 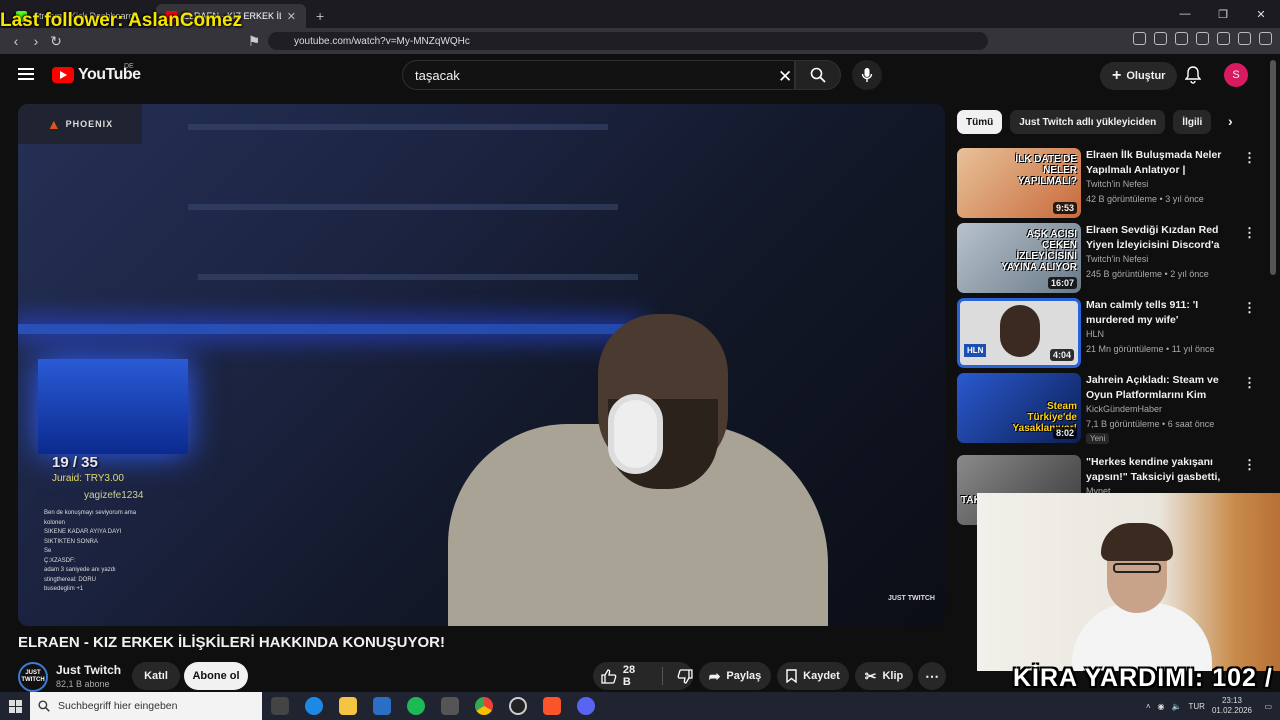 I want to click on volume-icon: 🔈, so click(x=1177, y=706).